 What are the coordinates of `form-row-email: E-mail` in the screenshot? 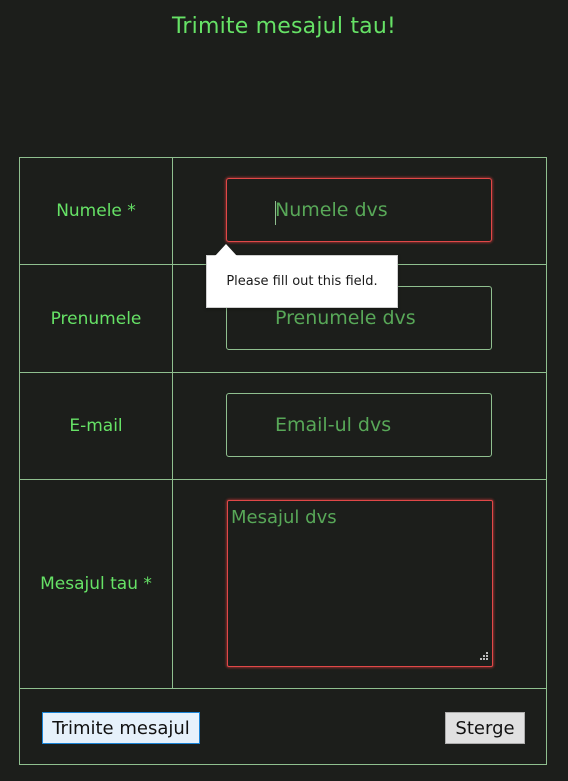 It's located at (283, 426).